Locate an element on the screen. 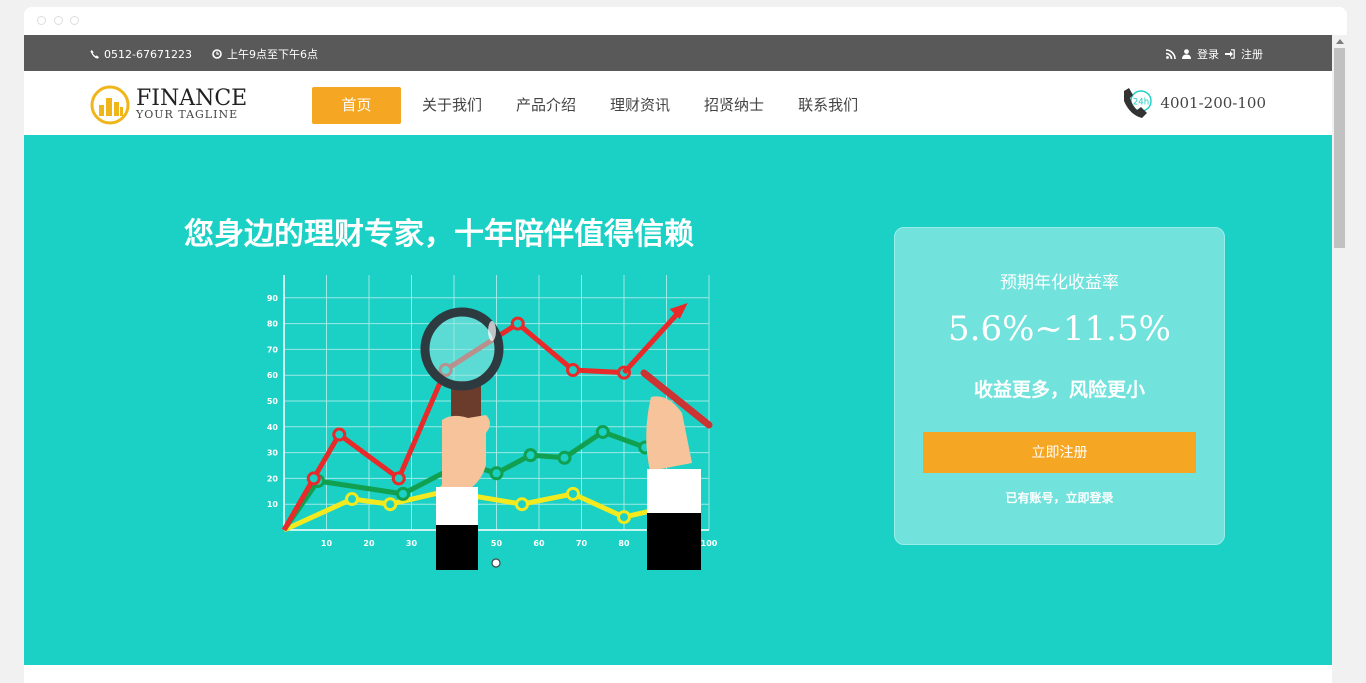  rss-icon is located at coordinates (1171, 54).